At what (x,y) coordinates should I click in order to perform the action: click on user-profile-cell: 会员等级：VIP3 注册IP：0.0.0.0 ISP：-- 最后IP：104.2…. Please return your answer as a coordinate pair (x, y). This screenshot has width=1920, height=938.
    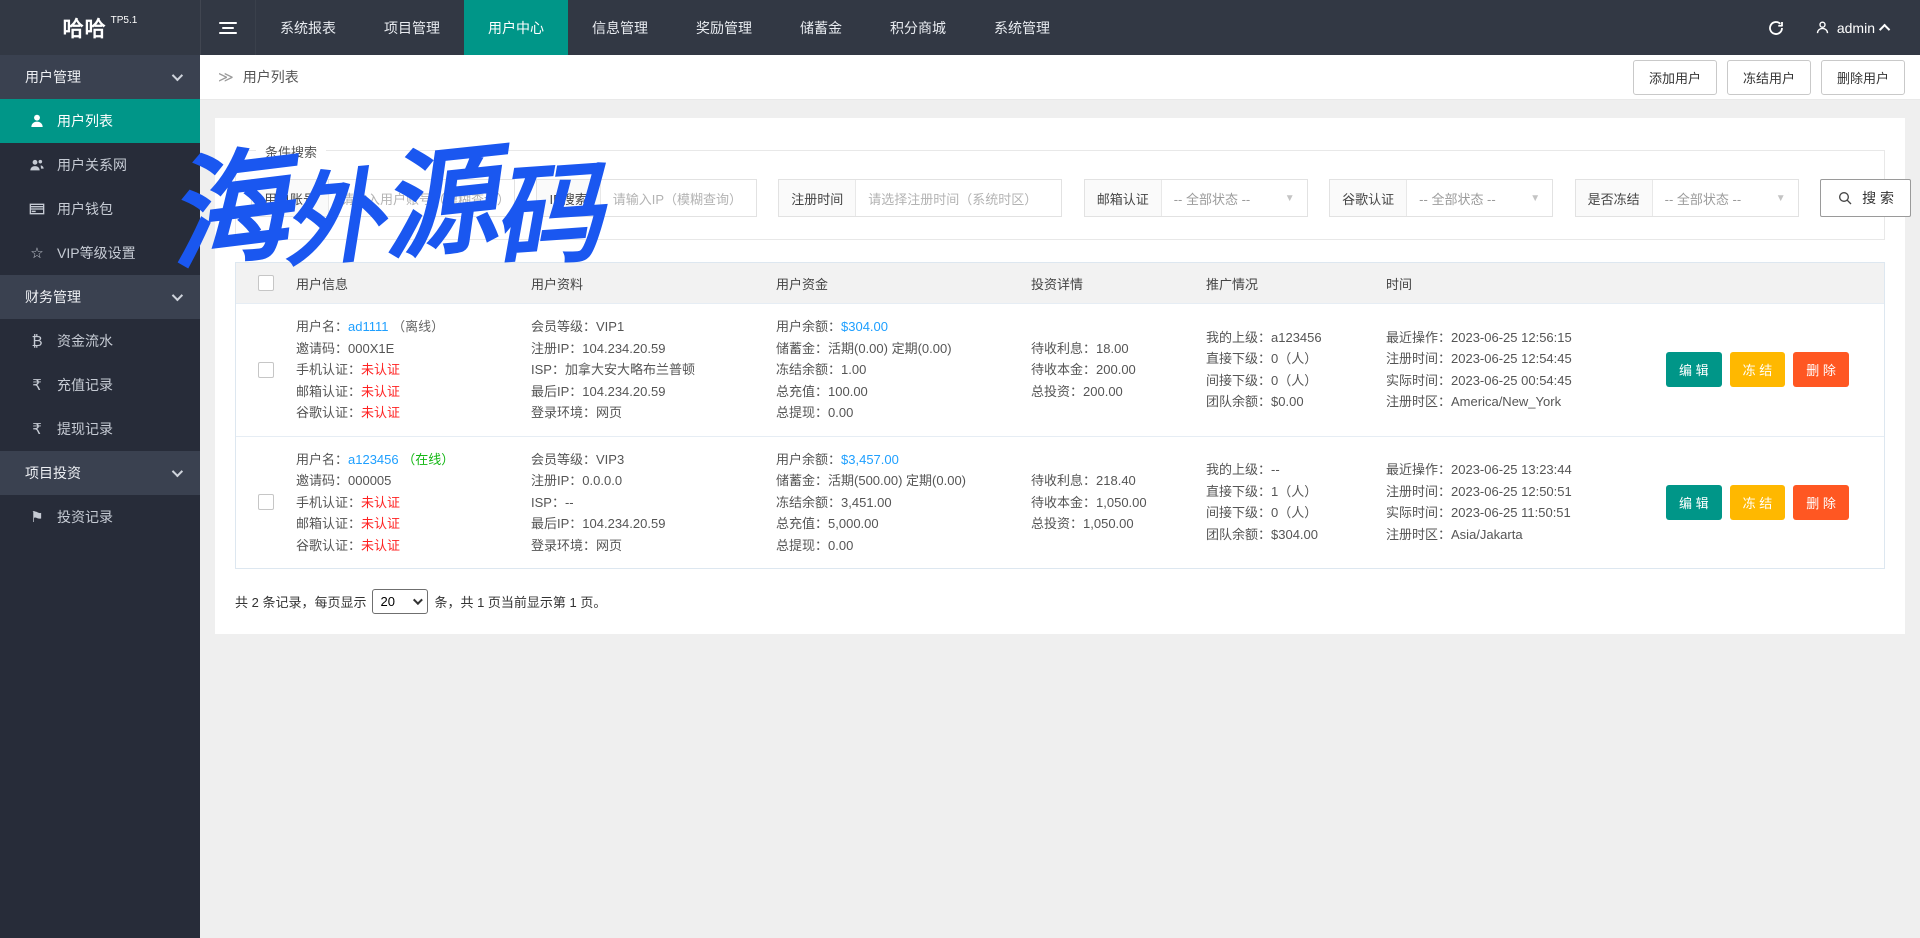
    Looking at the image, I should click on (653, 503).